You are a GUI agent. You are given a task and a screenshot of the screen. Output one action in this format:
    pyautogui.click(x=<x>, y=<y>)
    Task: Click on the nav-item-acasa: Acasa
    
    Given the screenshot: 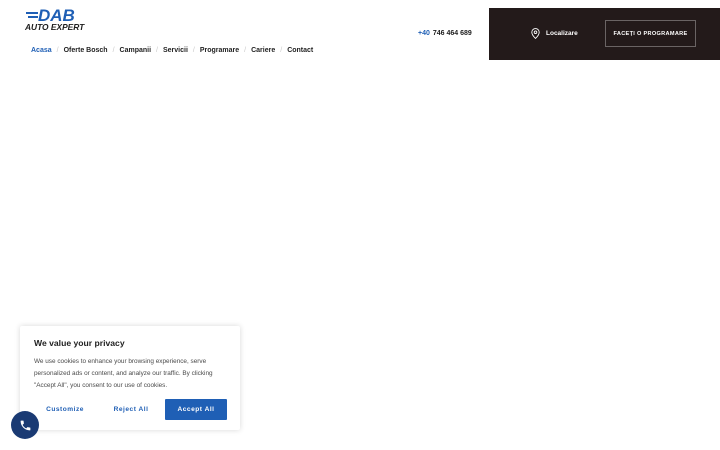 What is the action you would take?
    pyautogui.click(x=41, y=50)
    